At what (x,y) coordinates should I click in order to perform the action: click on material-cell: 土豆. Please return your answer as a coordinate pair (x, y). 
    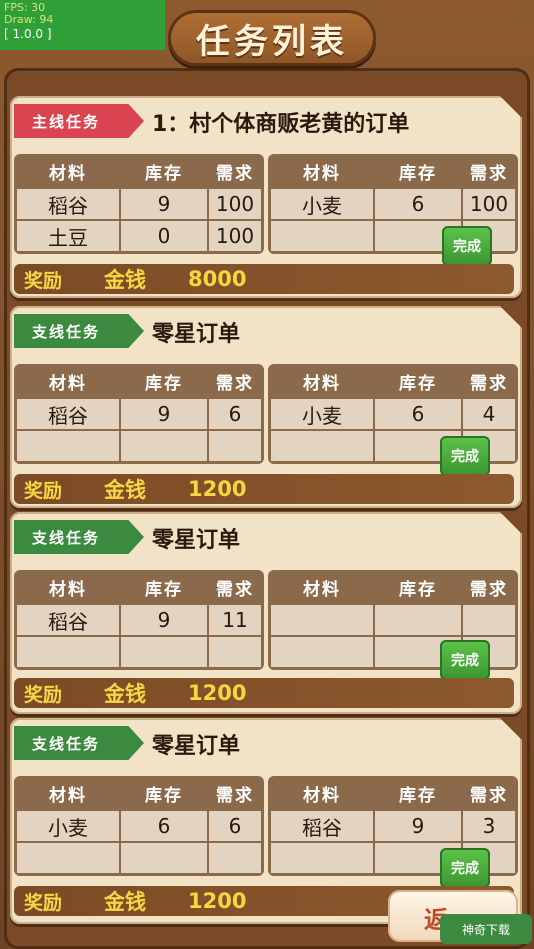
    Looking at the image, I should click on (68, 236).